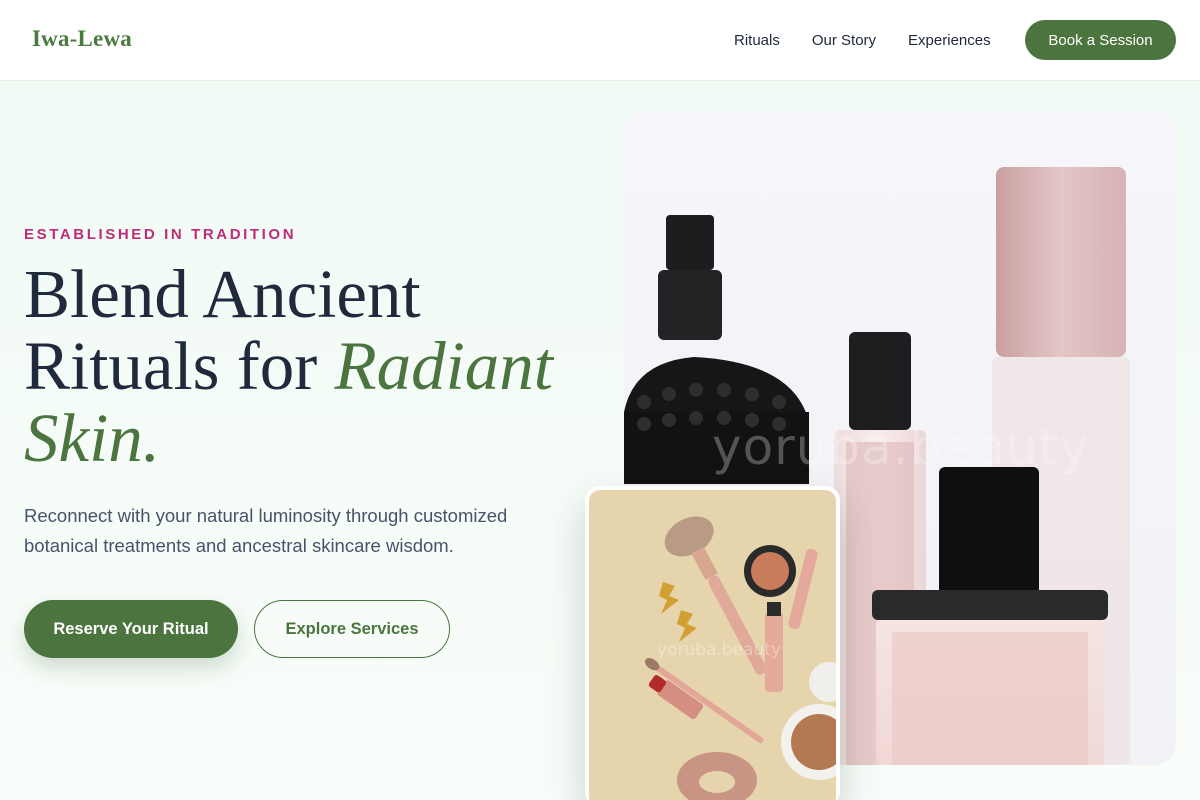  I want to click on nav-link-experiences: Experiences, so click(949, 40).